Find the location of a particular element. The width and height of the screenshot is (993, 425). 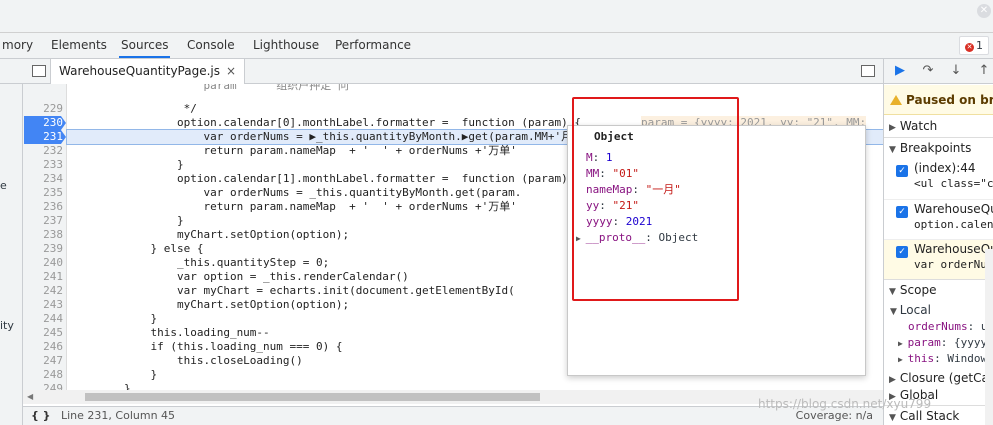

breakpoint-item: ✓ (index):44 <ul class="c is located at coordinates (938, 179).